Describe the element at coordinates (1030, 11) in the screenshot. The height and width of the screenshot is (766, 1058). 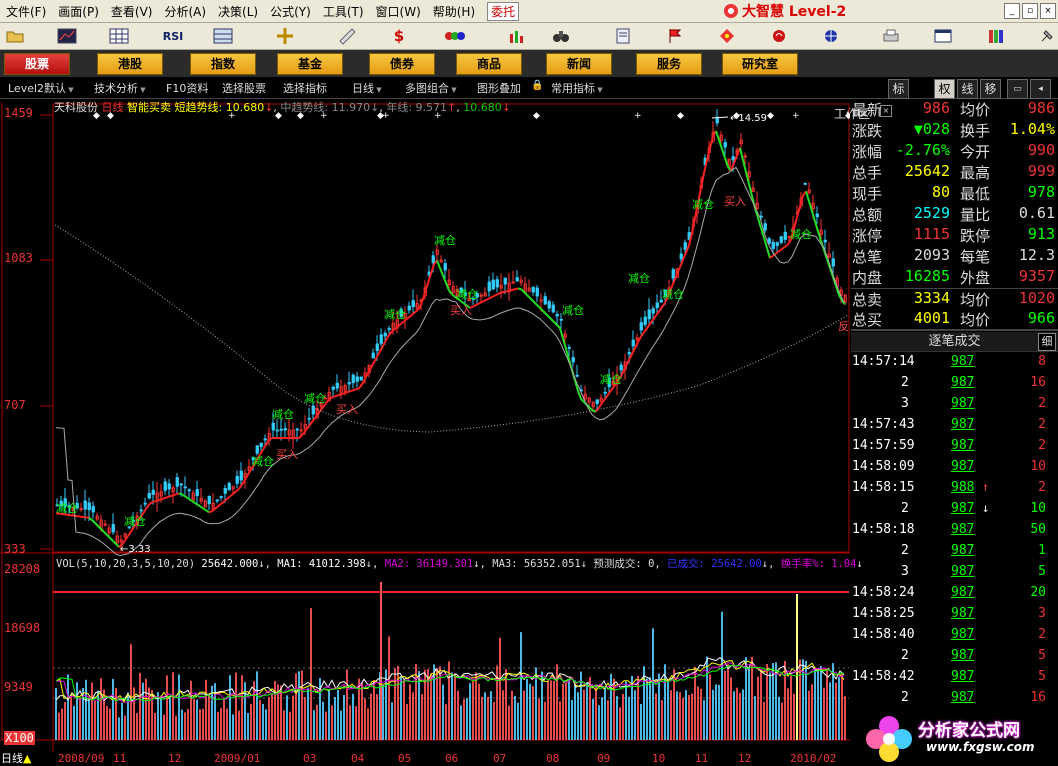
I see `restore-button: ▫` at that location.